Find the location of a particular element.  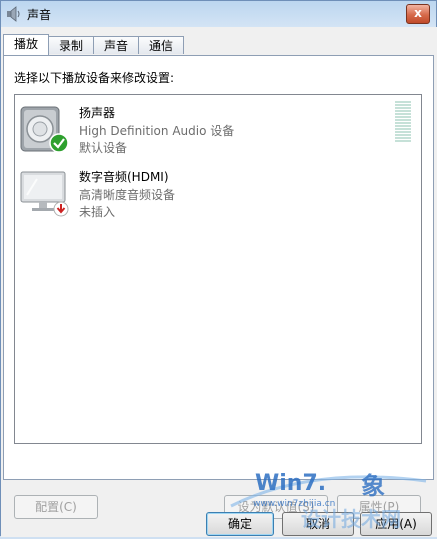

apply-button: 应用(A) is located at coordinates (396, 524).